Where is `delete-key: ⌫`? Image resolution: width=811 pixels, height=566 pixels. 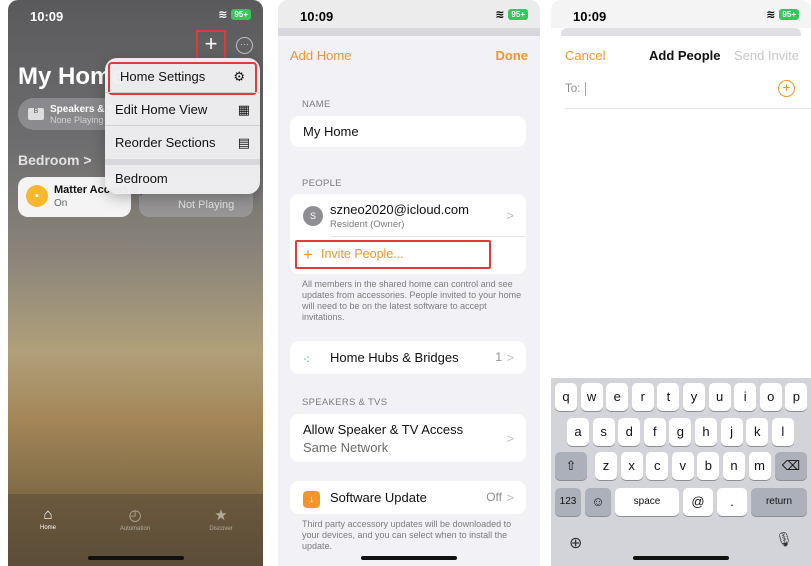
delete-key: ⌫ is located at coordinates (791, 466).